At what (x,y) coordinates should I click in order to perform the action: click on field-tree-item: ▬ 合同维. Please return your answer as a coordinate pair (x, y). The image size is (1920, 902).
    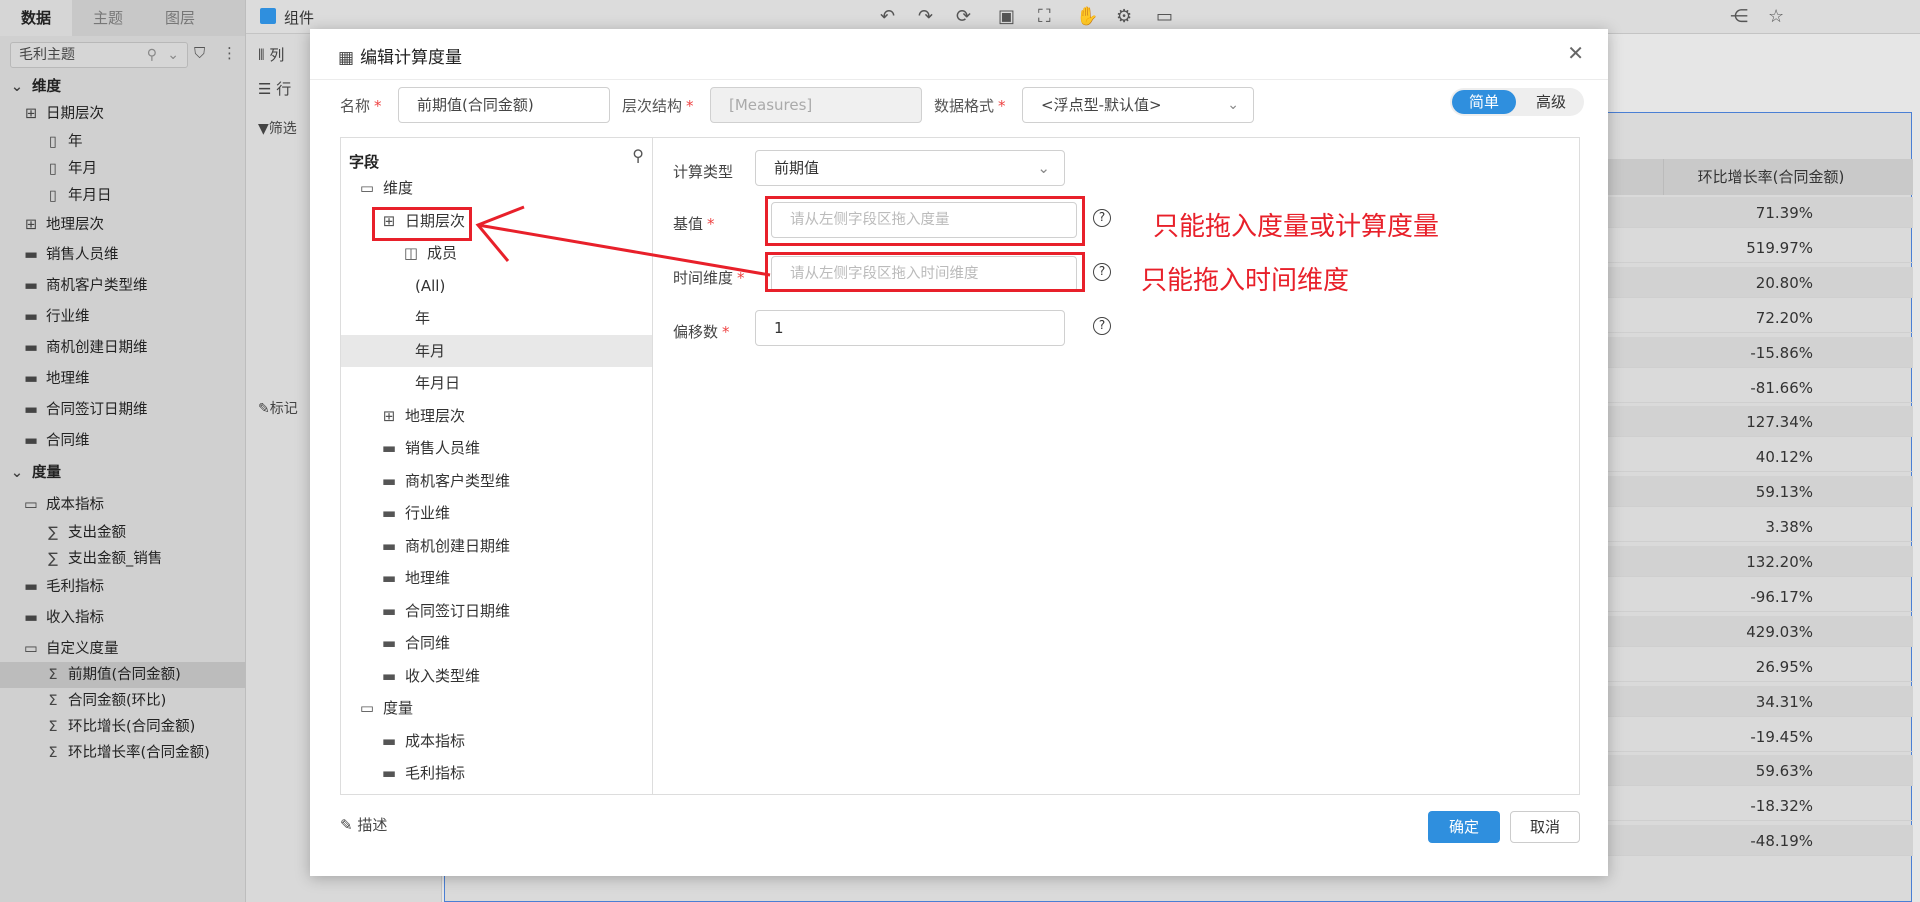
    Looking at the image, I should click on (497, 643).